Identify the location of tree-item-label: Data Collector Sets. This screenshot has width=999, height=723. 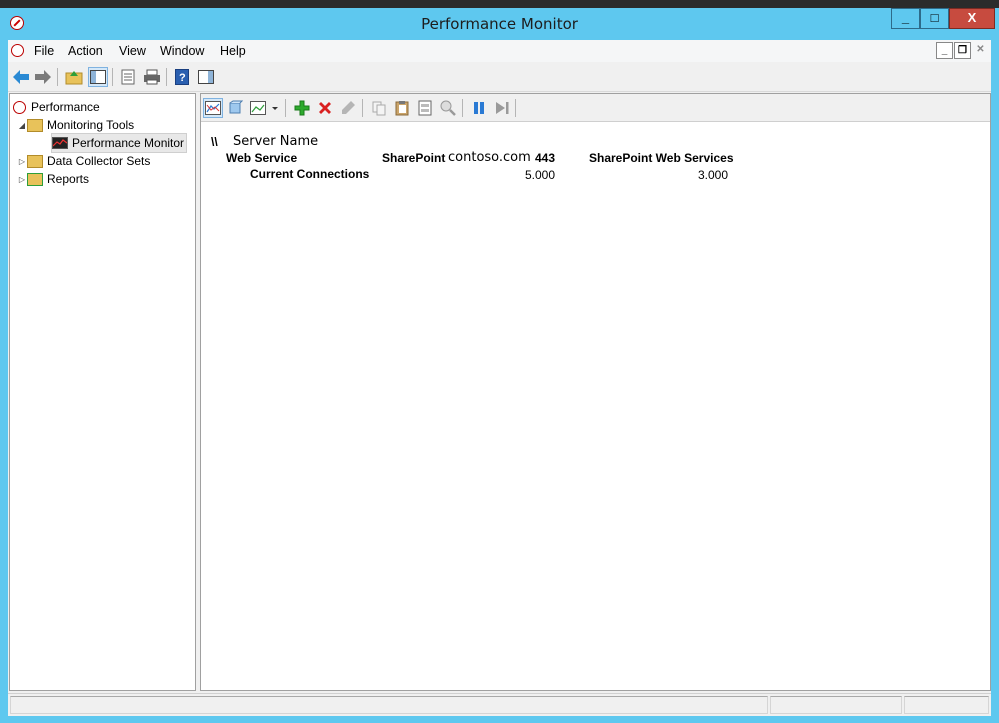
(99, 161).